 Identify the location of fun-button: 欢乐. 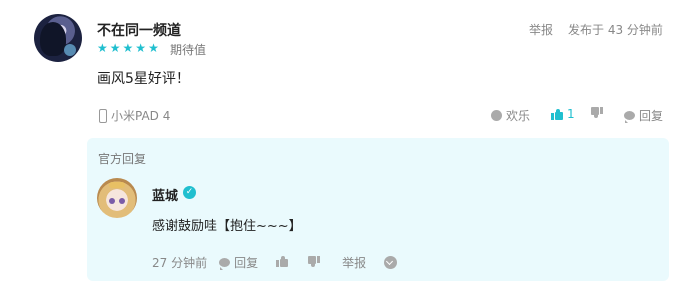
(510, 115).